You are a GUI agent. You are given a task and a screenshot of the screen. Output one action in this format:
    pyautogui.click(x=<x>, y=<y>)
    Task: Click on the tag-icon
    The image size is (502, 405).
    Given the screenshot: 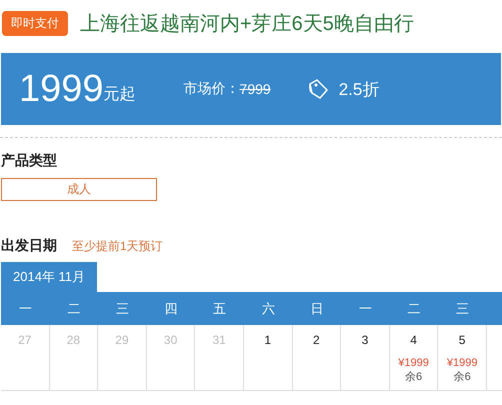 What is the action you would take?
    pyautogui.click(x=317, y=89)
    